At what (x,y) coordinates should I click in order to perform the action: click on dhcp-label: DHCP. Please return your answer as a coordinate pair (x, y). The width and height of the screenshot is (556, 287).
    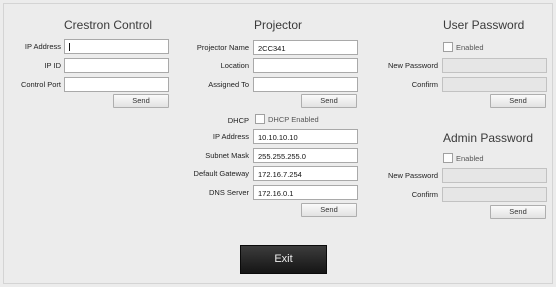
    Looking at the image, I should click on (238, 120).